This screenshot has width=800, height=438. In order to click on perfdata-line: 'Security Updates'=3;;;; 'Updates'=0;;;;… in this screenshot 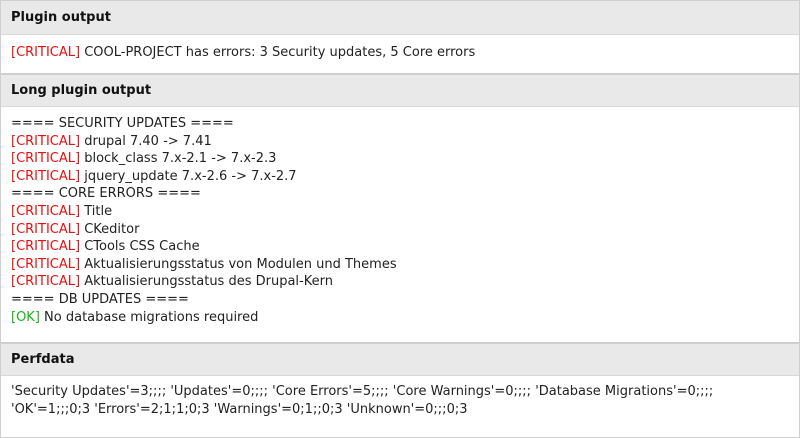, I will do `click(362, 391)`.